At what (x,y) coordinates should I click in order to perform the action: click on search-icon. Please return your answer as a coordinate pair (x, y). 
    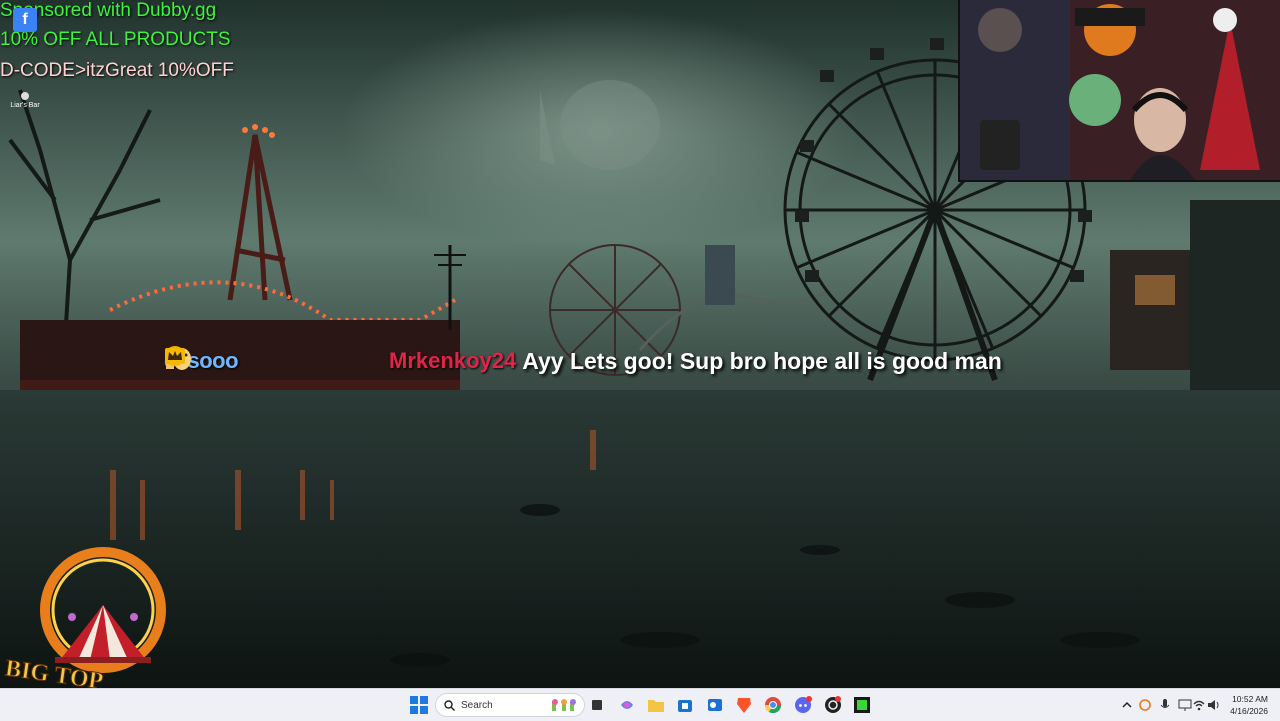
    Looking at the image, I should click on (449, 705).